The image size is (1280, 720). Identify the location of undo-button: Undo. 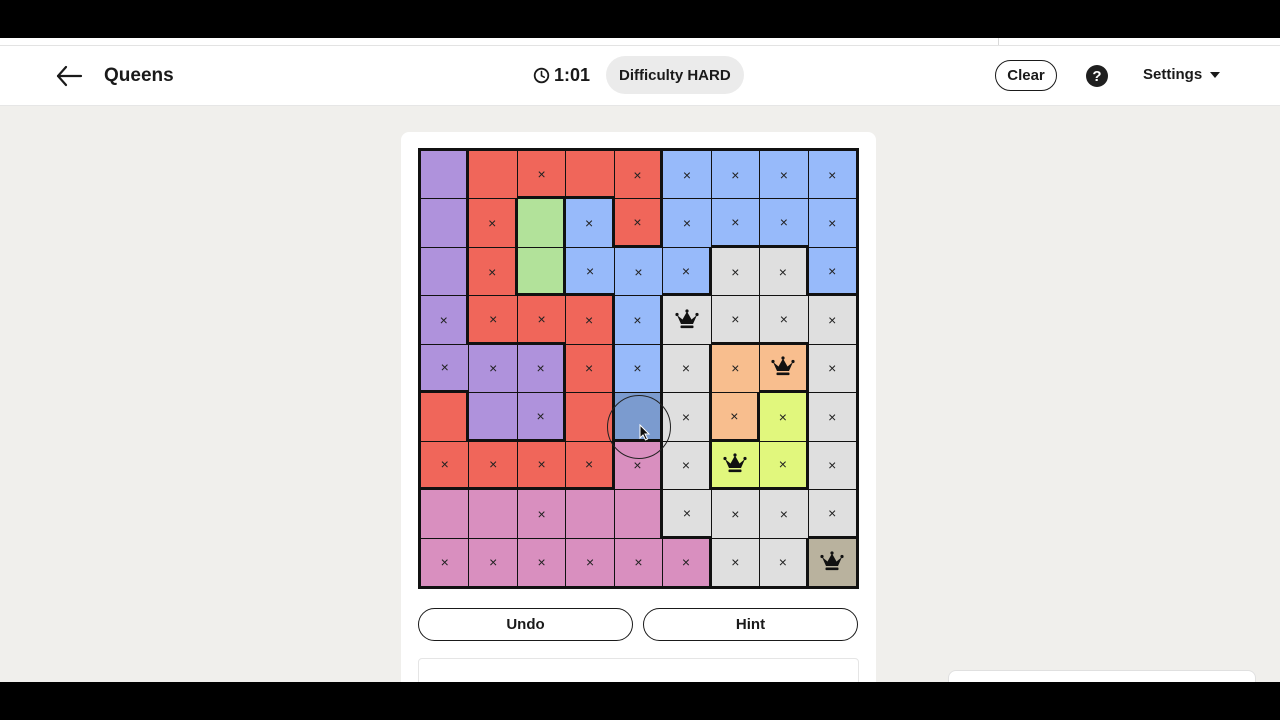
(525, 624).